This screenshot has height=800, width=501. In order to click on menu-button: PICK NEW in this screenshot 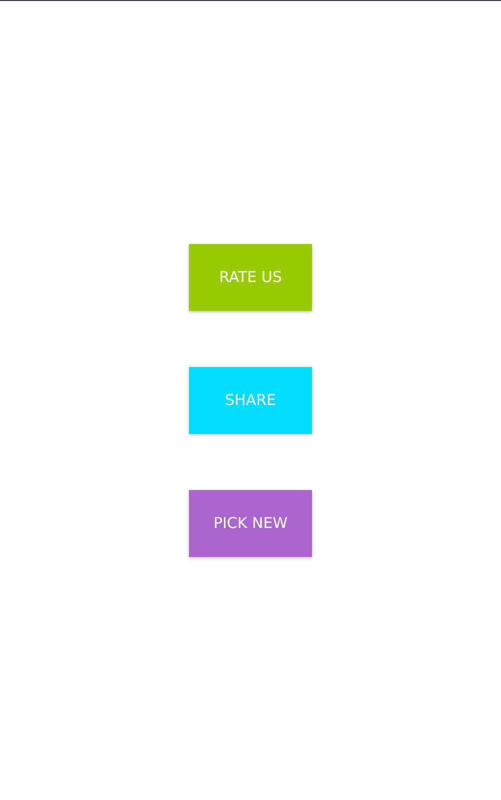, I will do `click(250, 523)`.